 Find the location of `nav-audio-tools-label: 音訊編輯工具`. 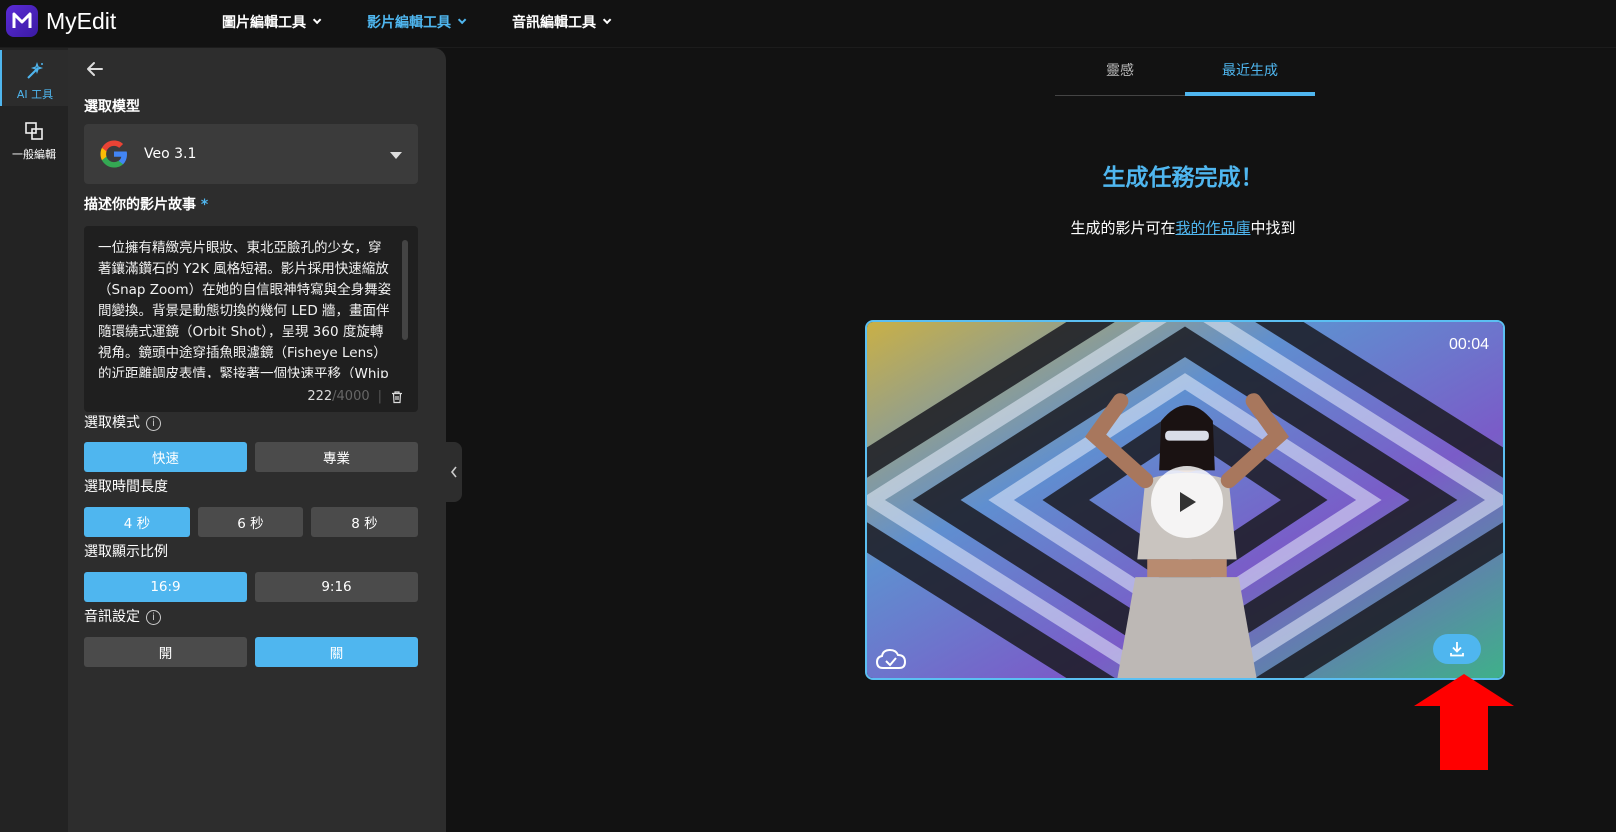

nav-audio-tools-label: 音訊編輯工具 is located at coordinates (554, 23).